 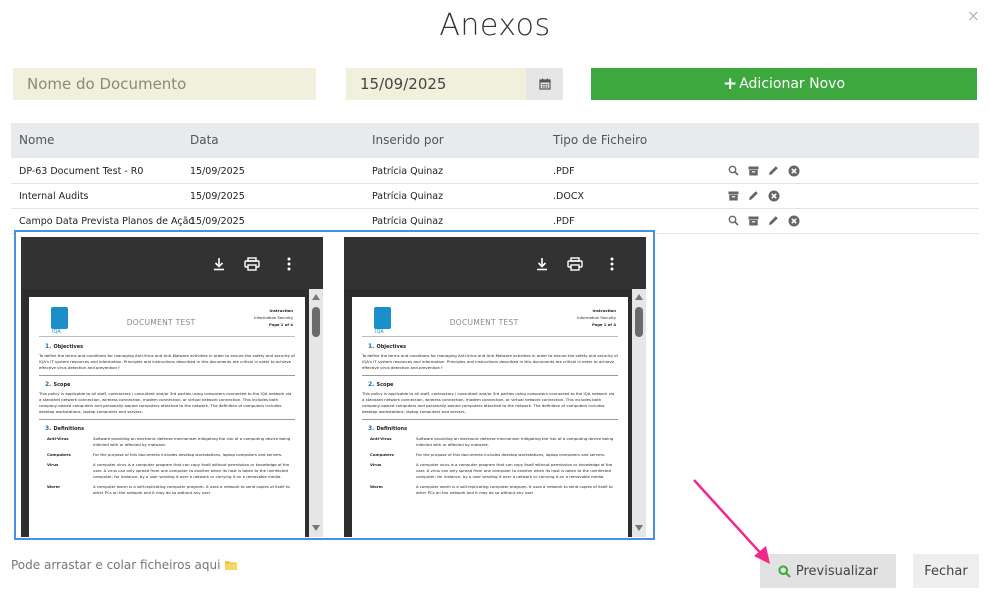 I want to click on header-date: Data, so click(x=204, y=140).